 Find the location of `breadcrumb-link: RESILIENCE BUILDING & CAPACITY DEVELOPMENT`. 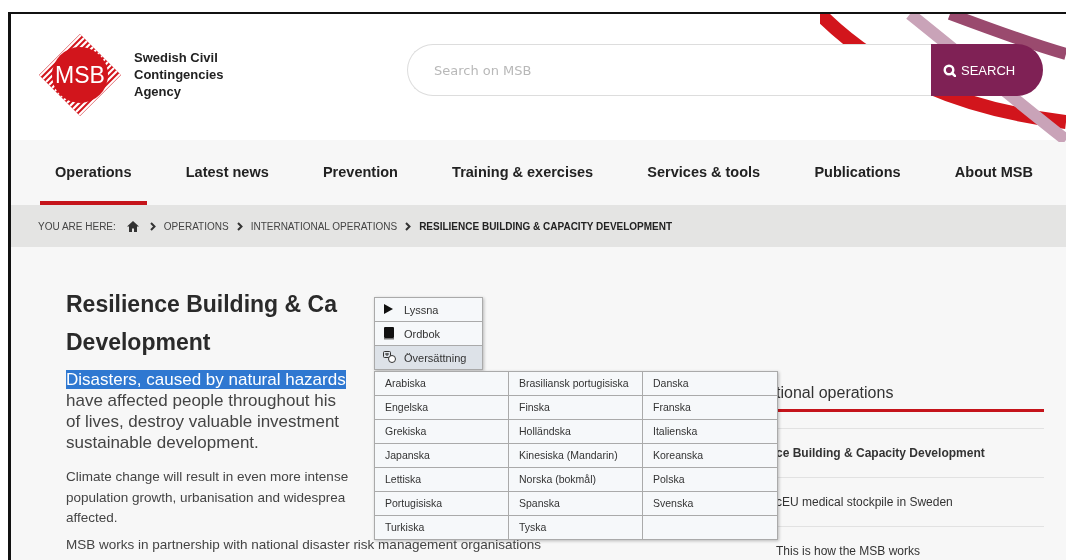

breadcrumb-link: RESILIENCE BUILDING & CAPACITY DEVELOPMENT is located at coordinates (546, 226).